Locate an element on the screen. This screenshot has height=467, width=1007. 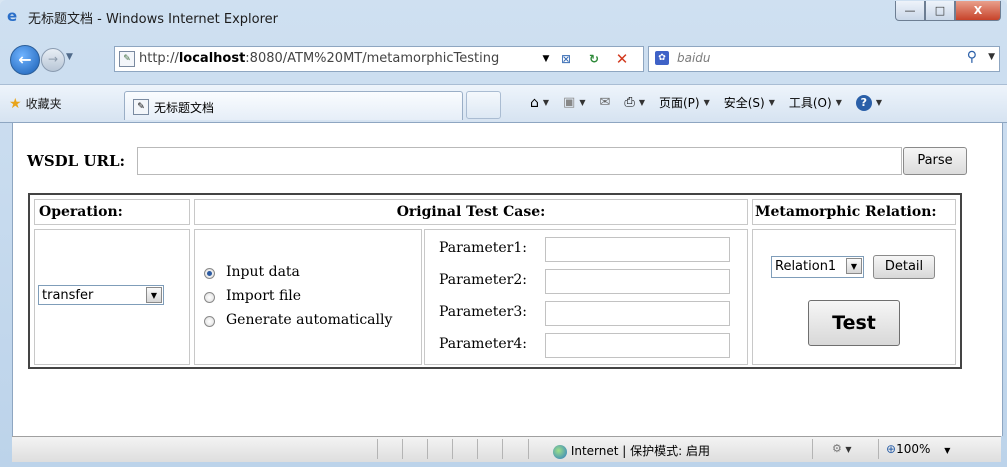
url-prefix: http:// is located at coordinates (159, 58).